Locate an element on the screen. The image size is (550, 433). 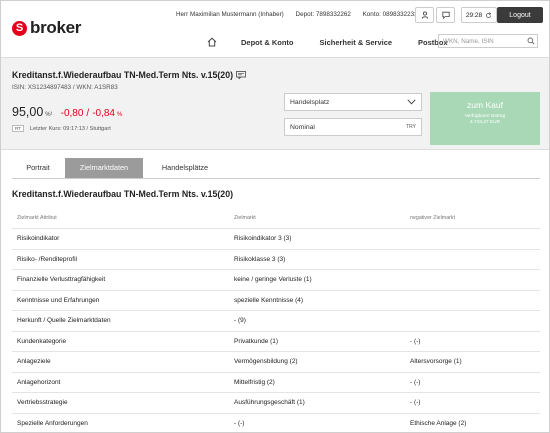
currency-code: TRY is located at coordinates (411, 127).